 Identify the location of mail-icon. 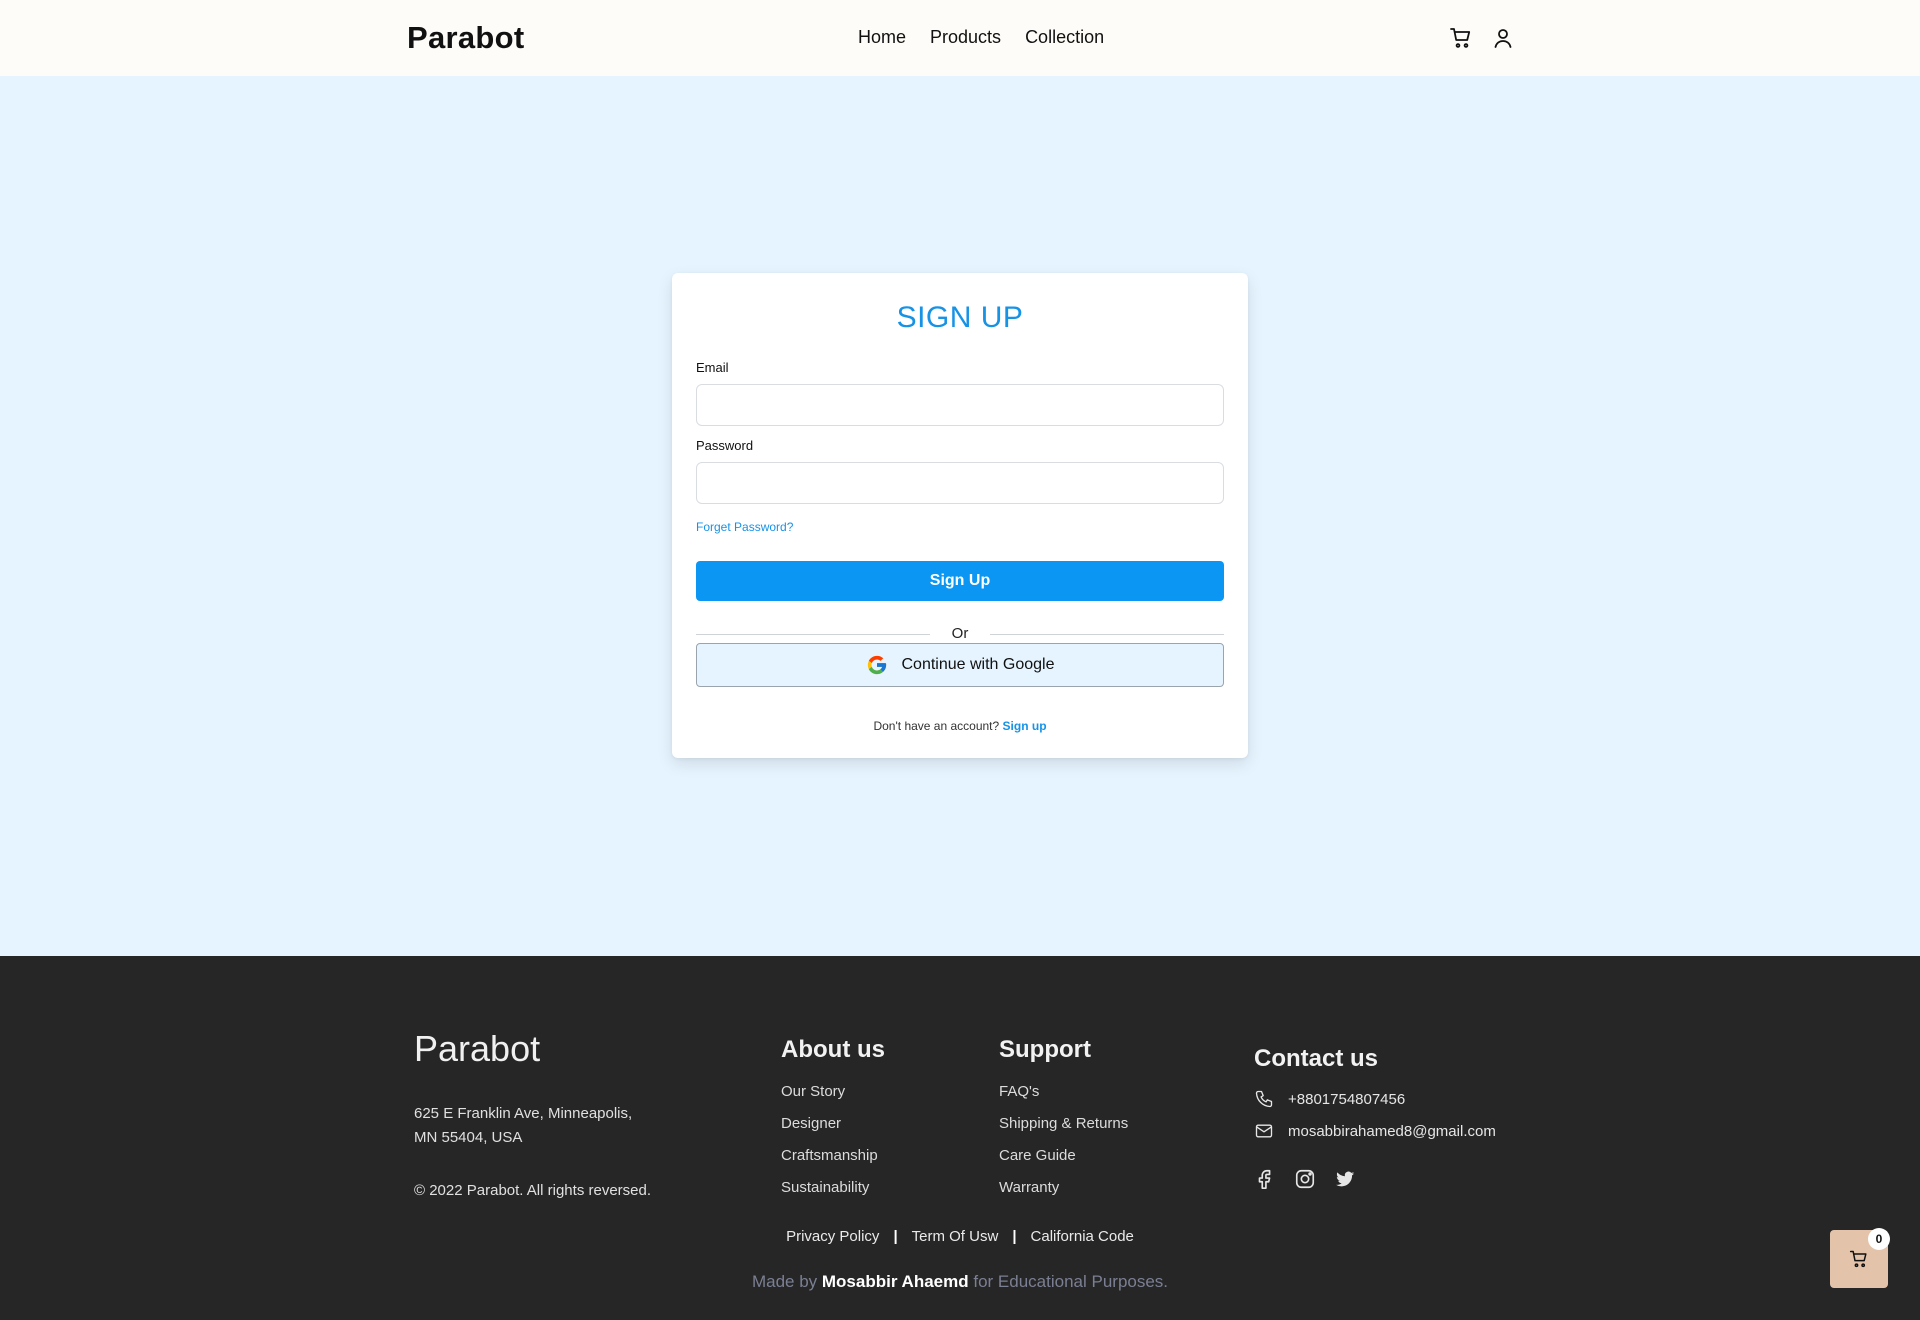
(1264, 1131).